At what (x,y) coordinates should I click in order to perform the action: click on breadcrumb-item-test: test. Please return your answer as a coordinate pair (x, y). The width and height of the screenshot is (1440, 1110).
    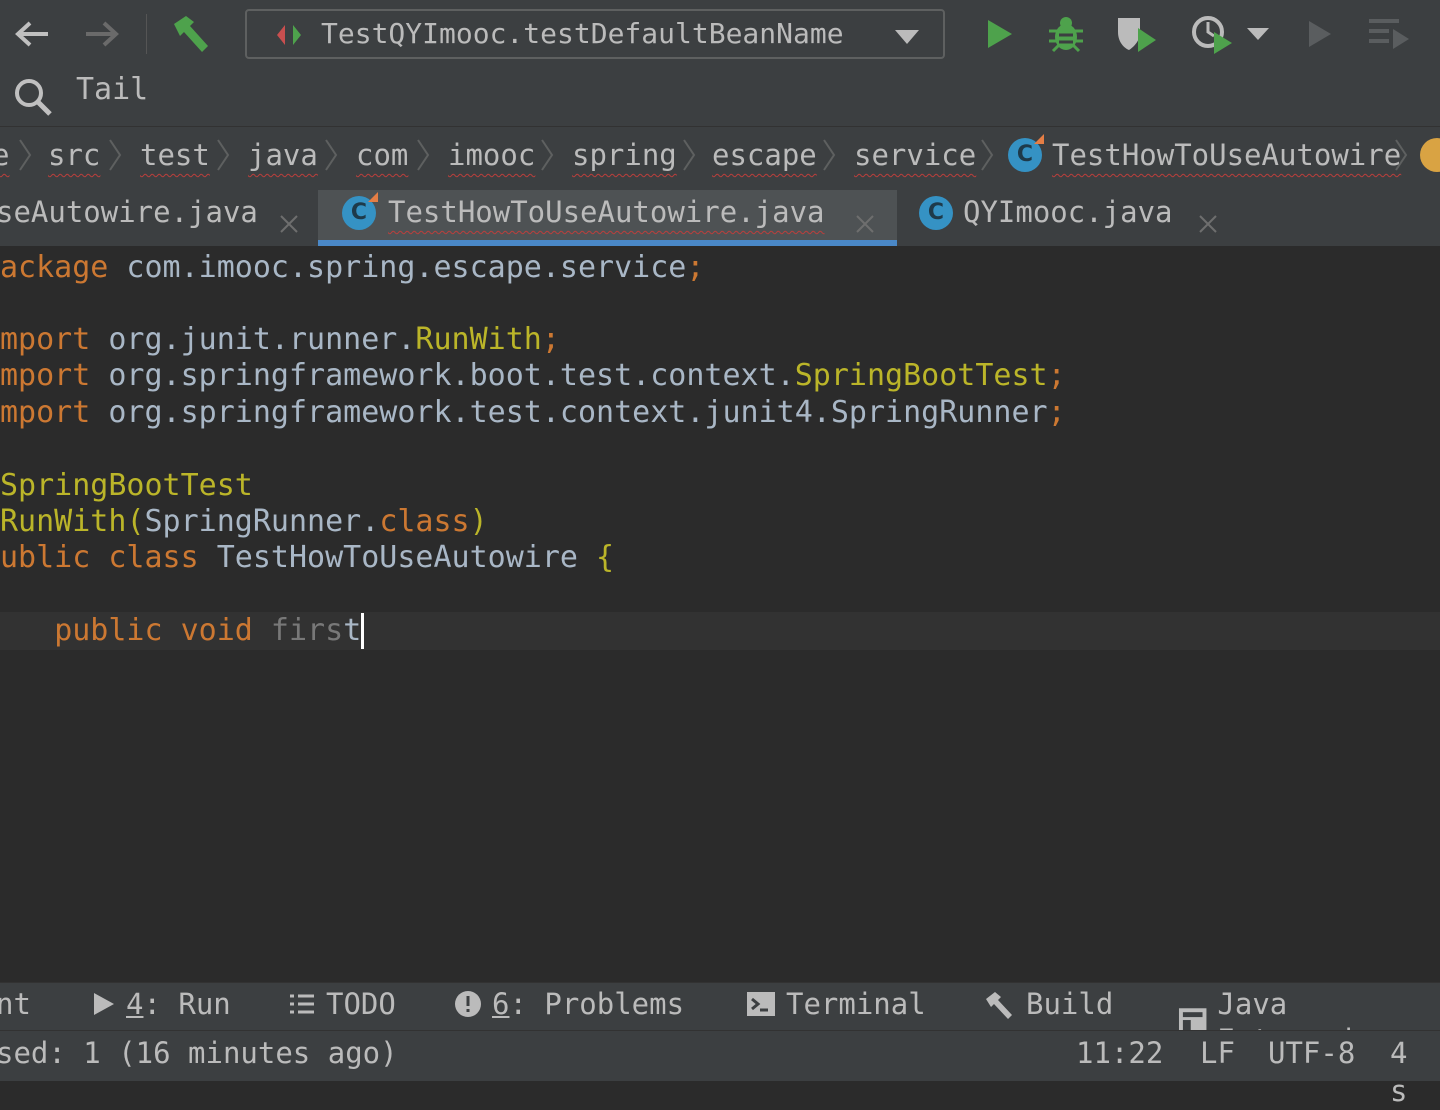
    Looking at the image, I should click on (175, 155).